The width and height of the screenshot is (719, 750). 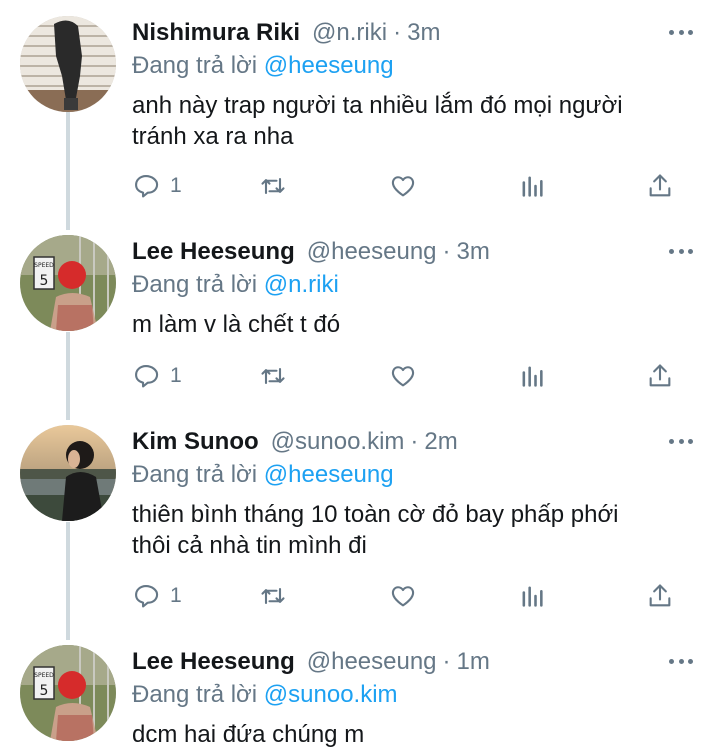 I want to click on tweet-text-line: tránh xa ra nha, so click(x=213, y=136).